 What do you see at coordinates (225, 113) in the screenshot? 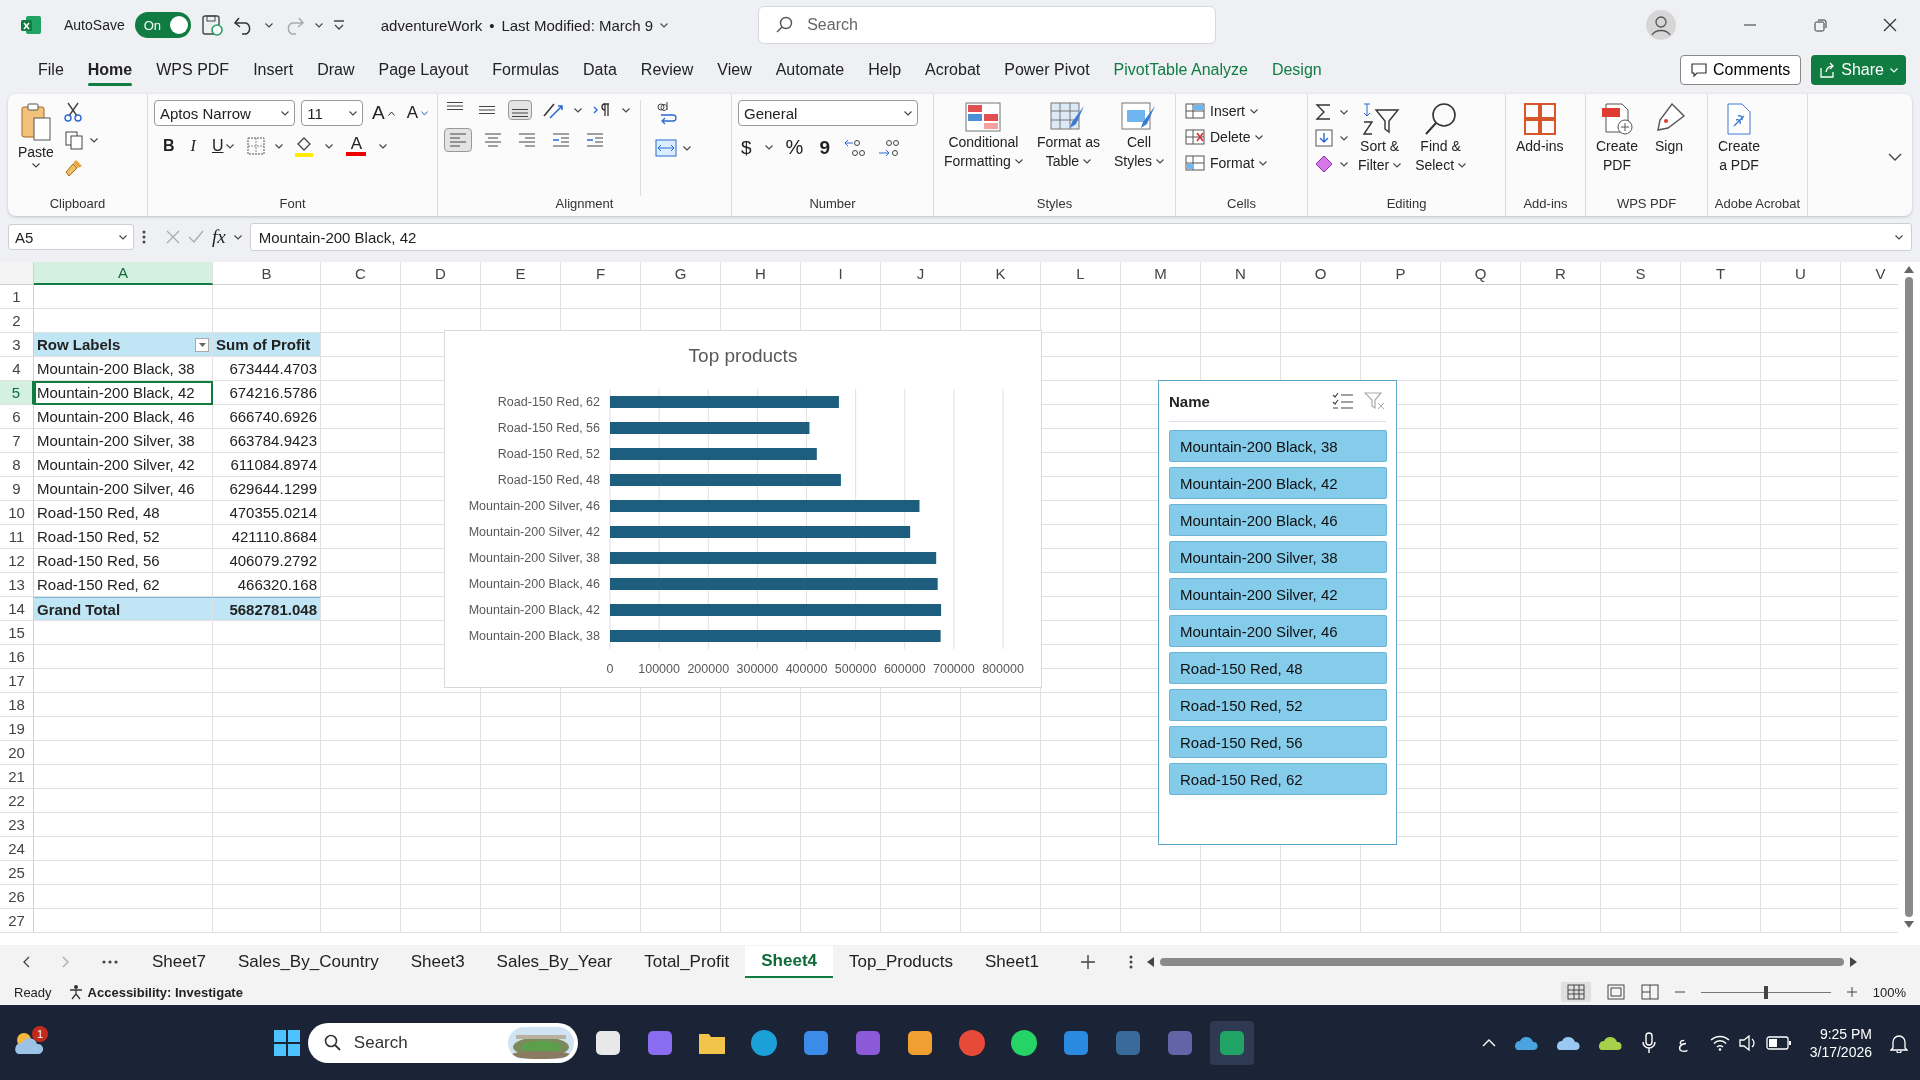
I see `font-dropdown: Aptos Narrow` at bounding box center [225, 113].